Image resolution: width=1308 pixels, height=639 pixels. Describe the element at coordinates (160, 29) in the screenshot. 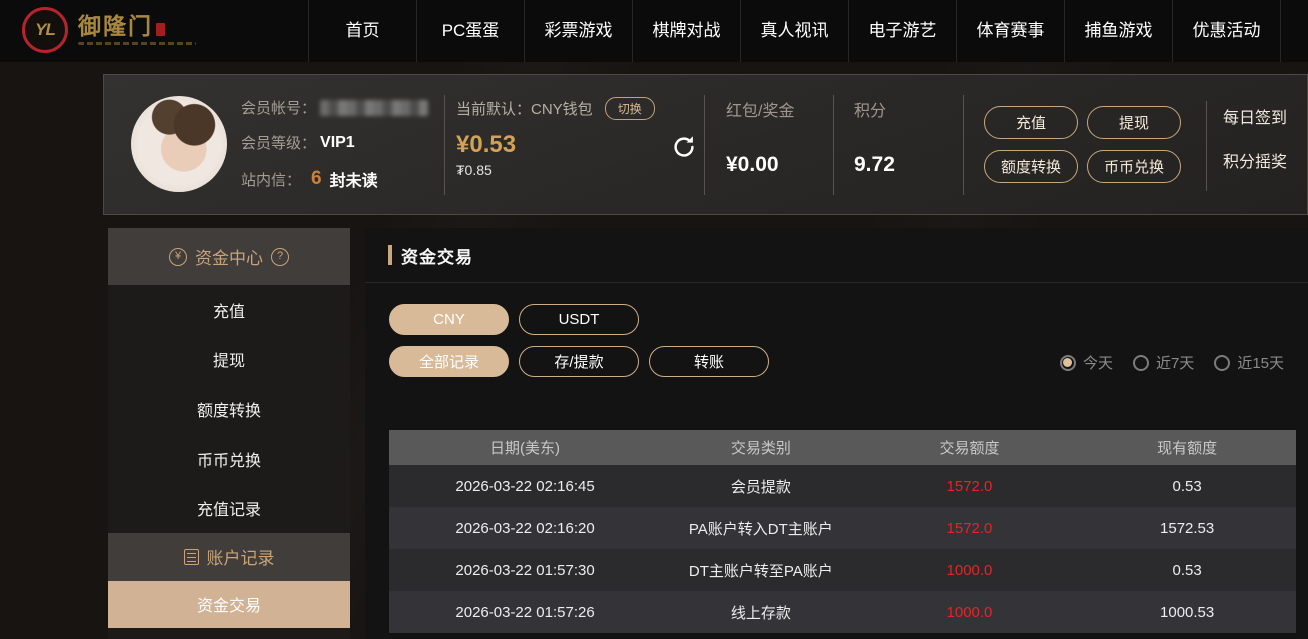

I see `logo-seal-icon` at that location.